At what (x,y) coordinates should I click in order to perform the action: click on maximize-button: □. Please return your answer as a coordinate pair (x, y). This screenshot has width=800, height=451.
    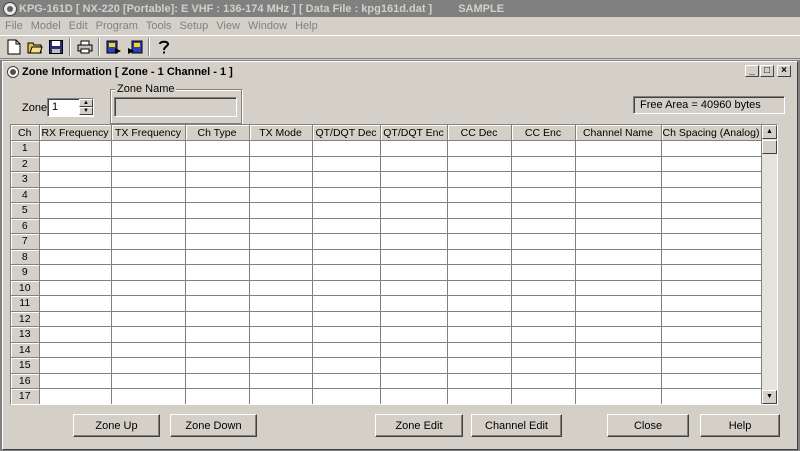
    Looking at the image, I should click on (767, 71).